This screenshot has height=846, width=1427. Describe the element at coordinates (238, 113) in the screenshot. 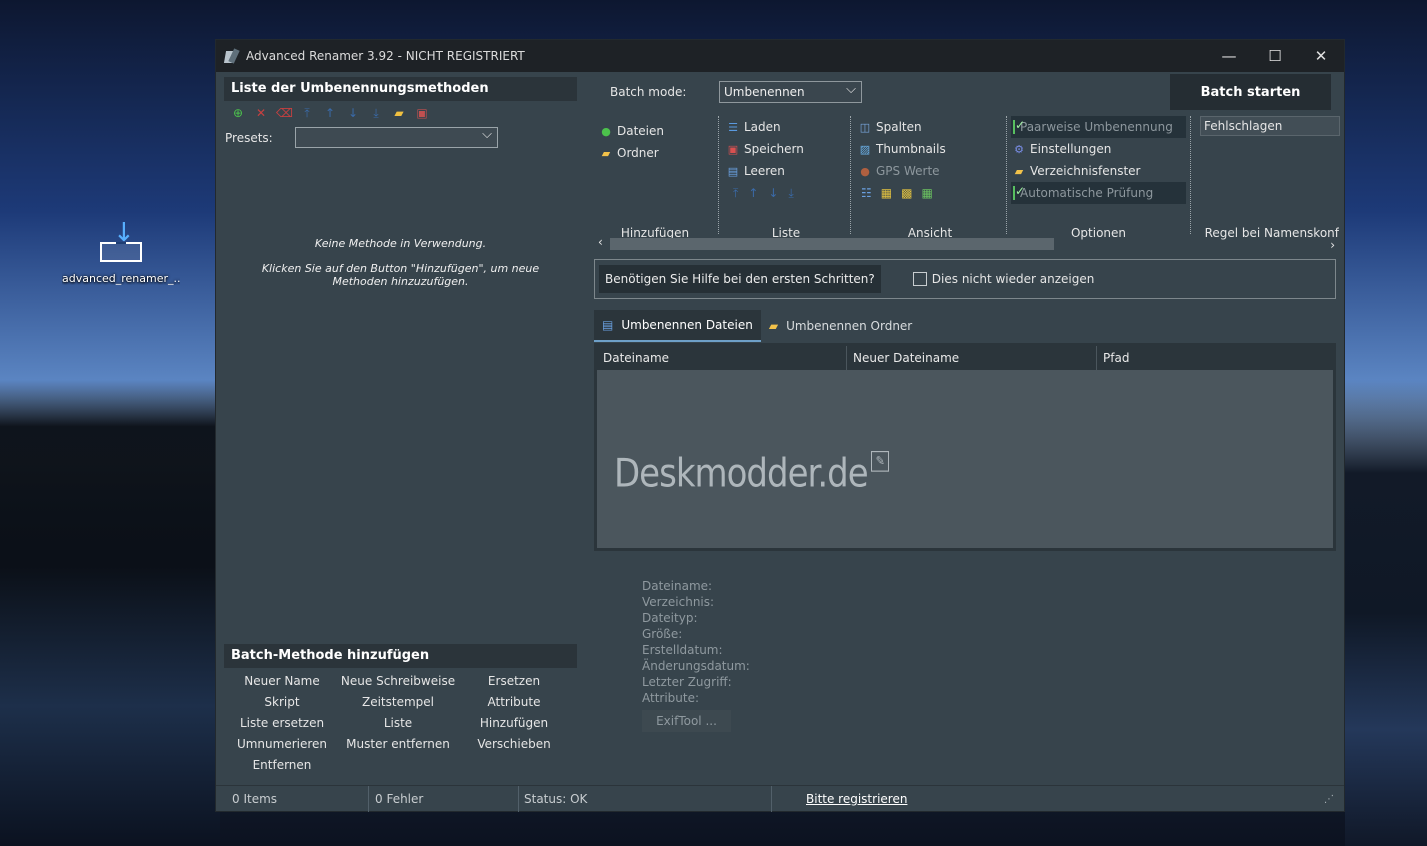

I see `add-icon: ⊕` at that location.